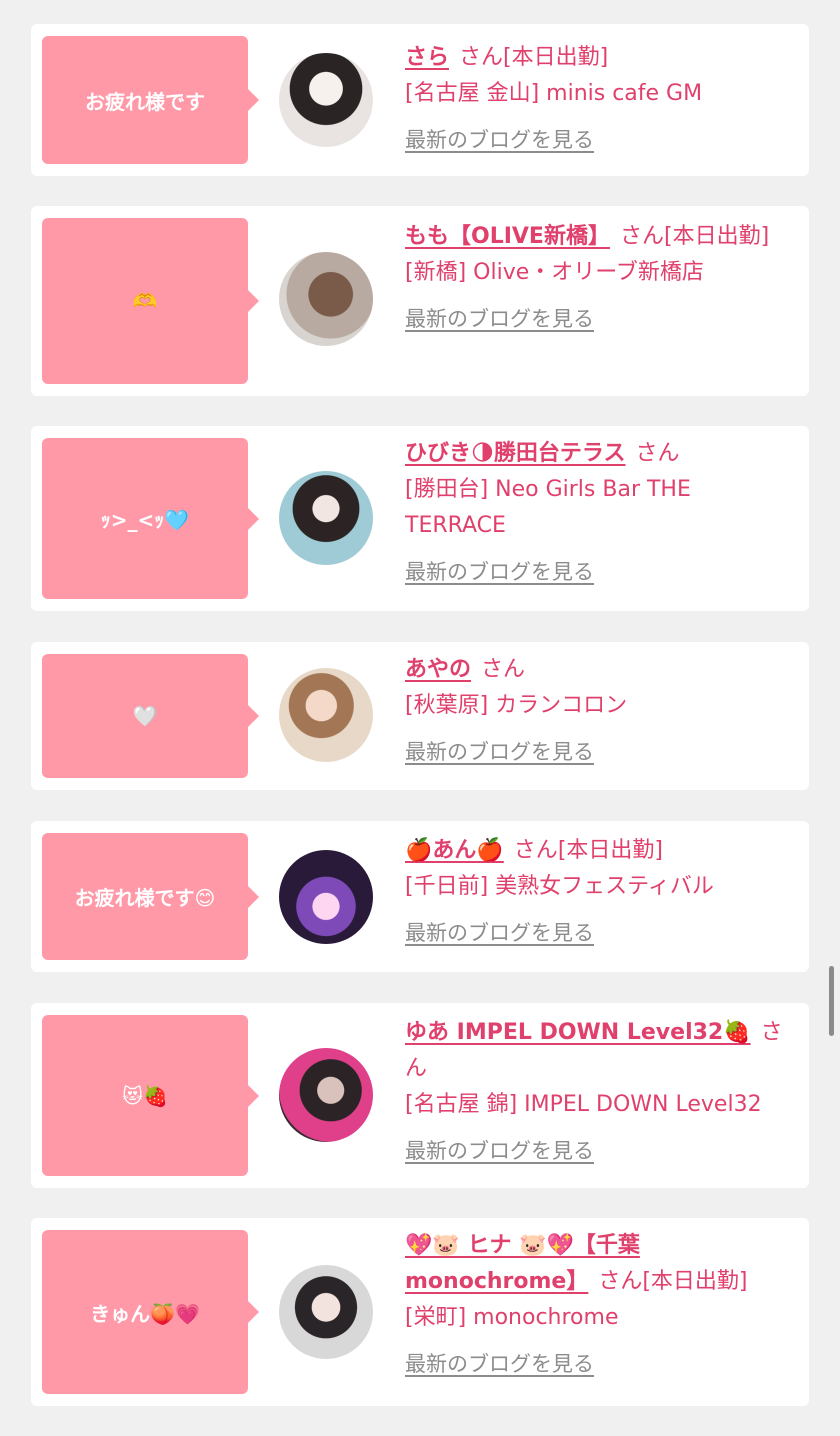 The height and width of the screenshot is (1436, 840). I want to click on message-bubble: 🤍, so click(150, 716).